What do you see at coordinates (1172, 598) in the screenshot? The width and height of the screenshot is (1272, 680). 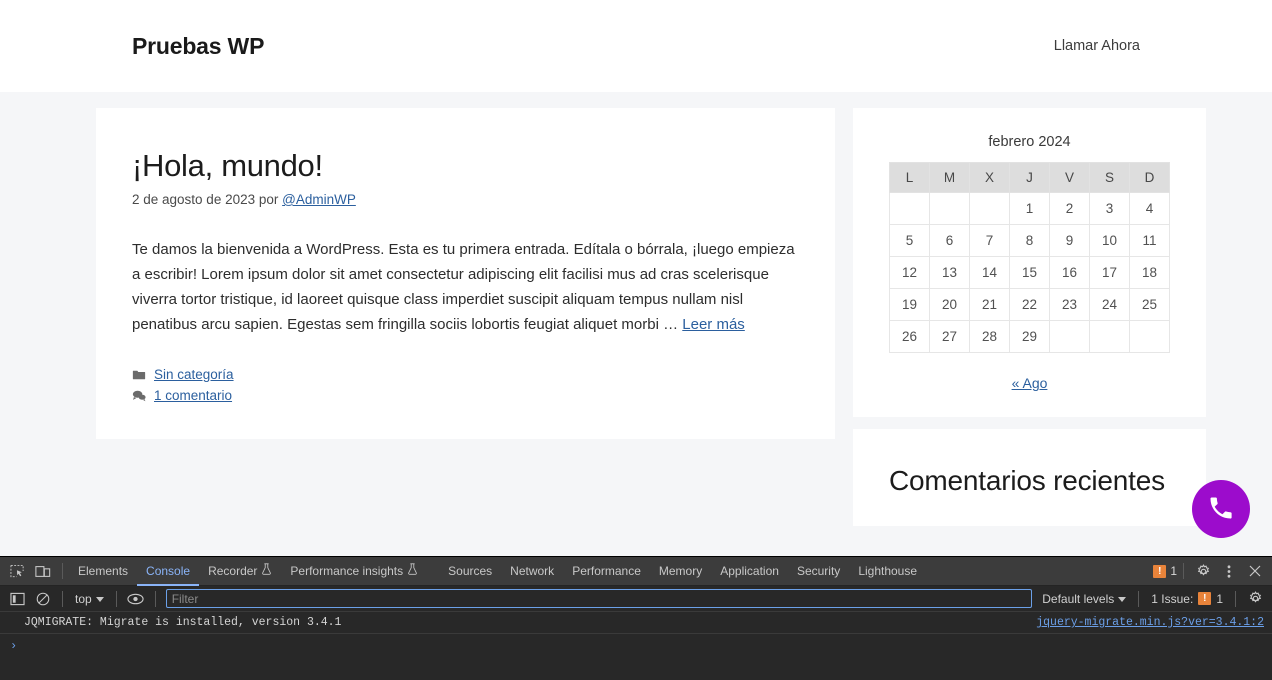 I see `issues-label: 1 Issue:` at bounding box center [1172, 598].